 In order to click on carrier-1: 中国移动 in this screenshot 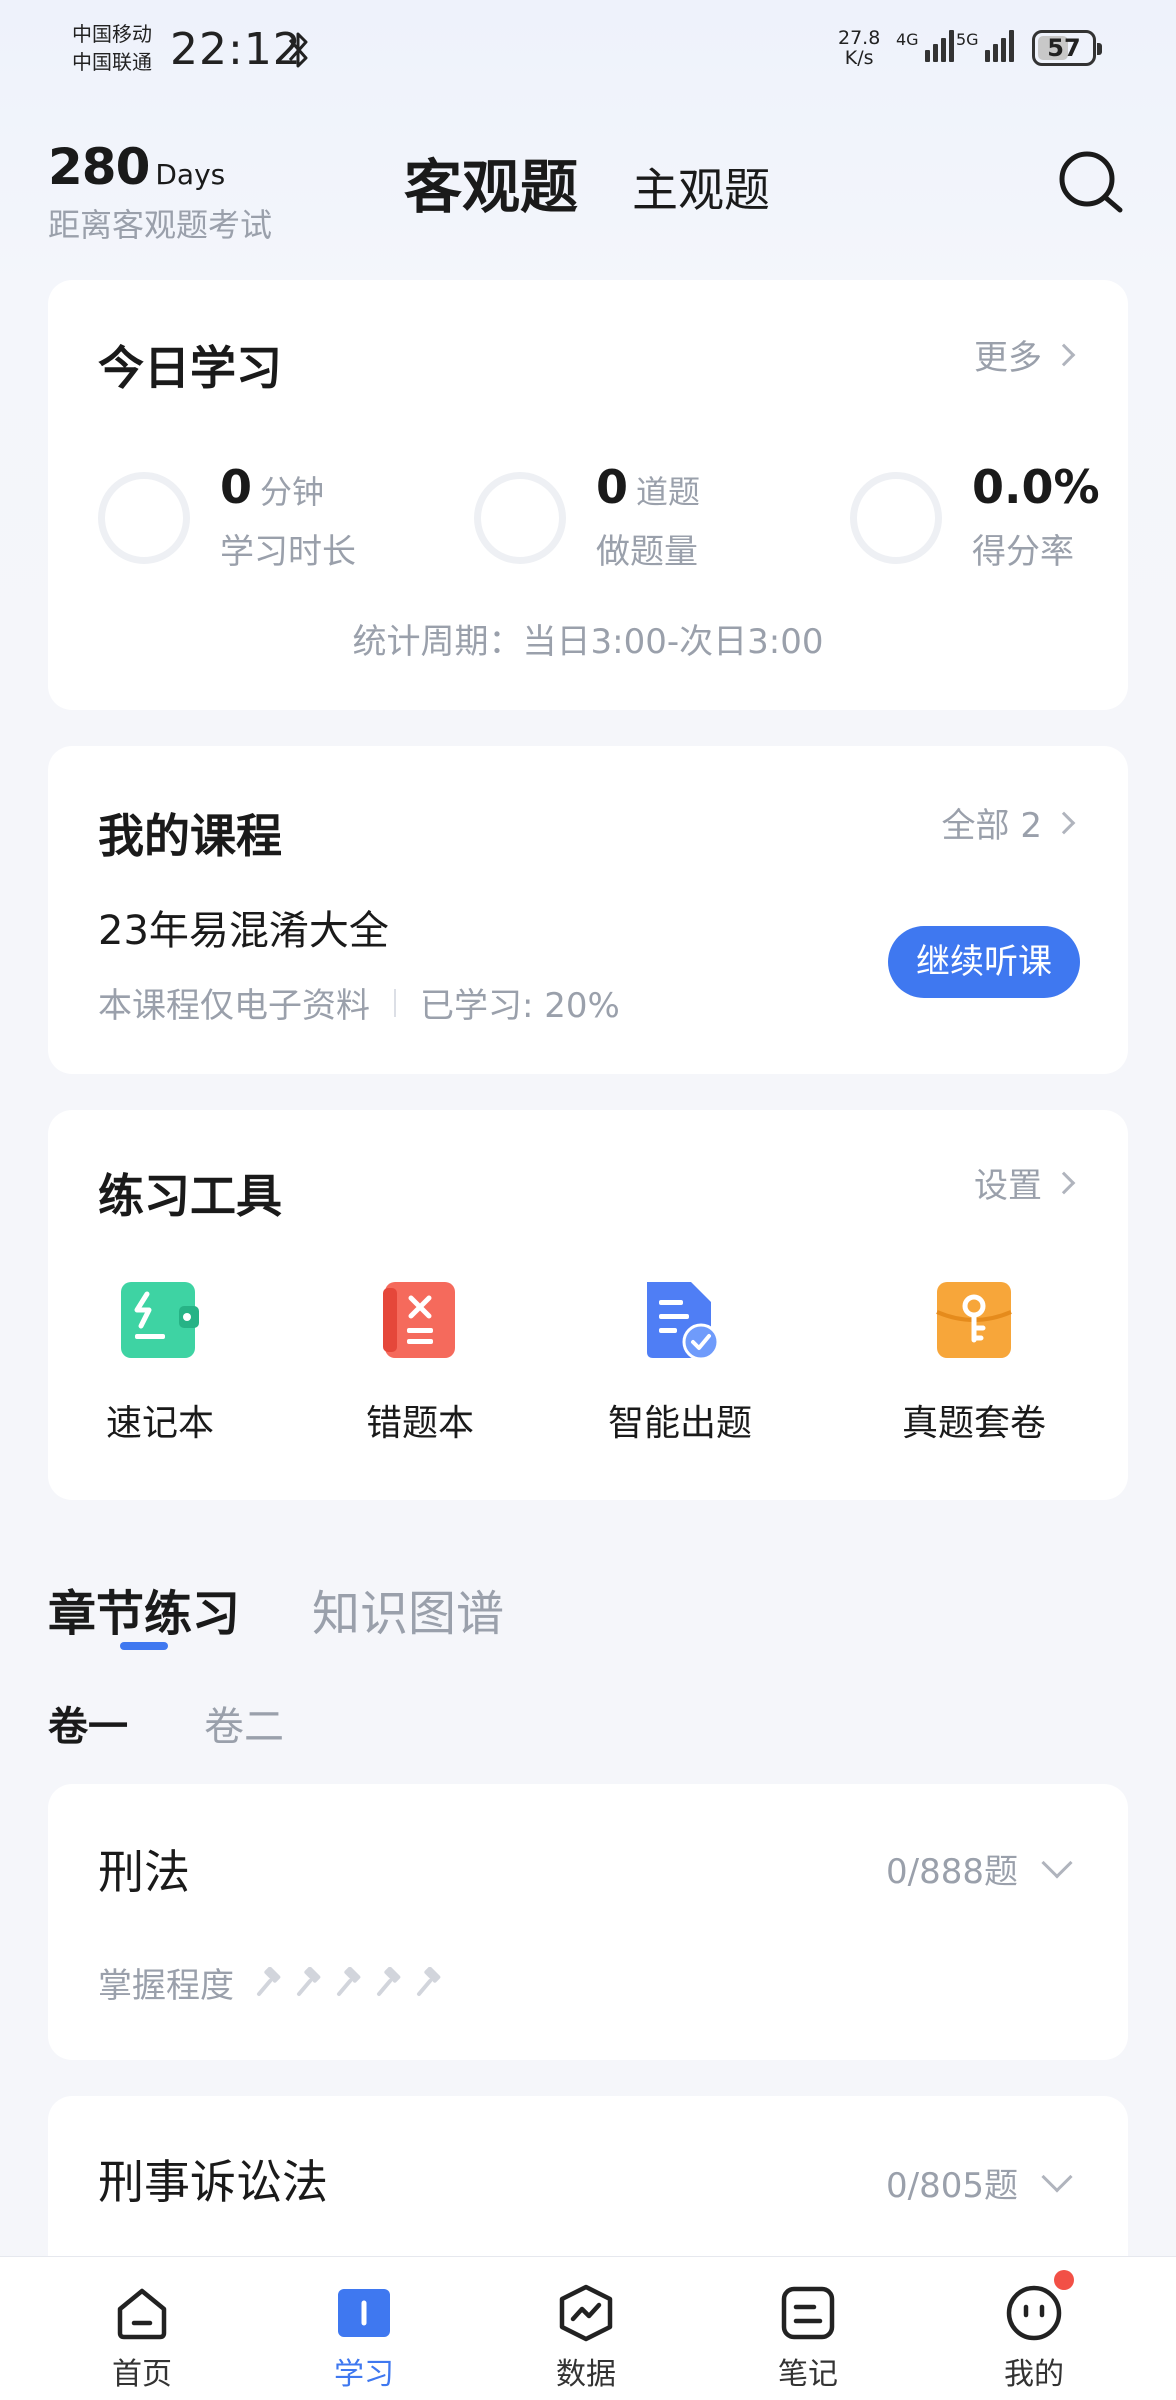, I will do `click(112, 34)`.